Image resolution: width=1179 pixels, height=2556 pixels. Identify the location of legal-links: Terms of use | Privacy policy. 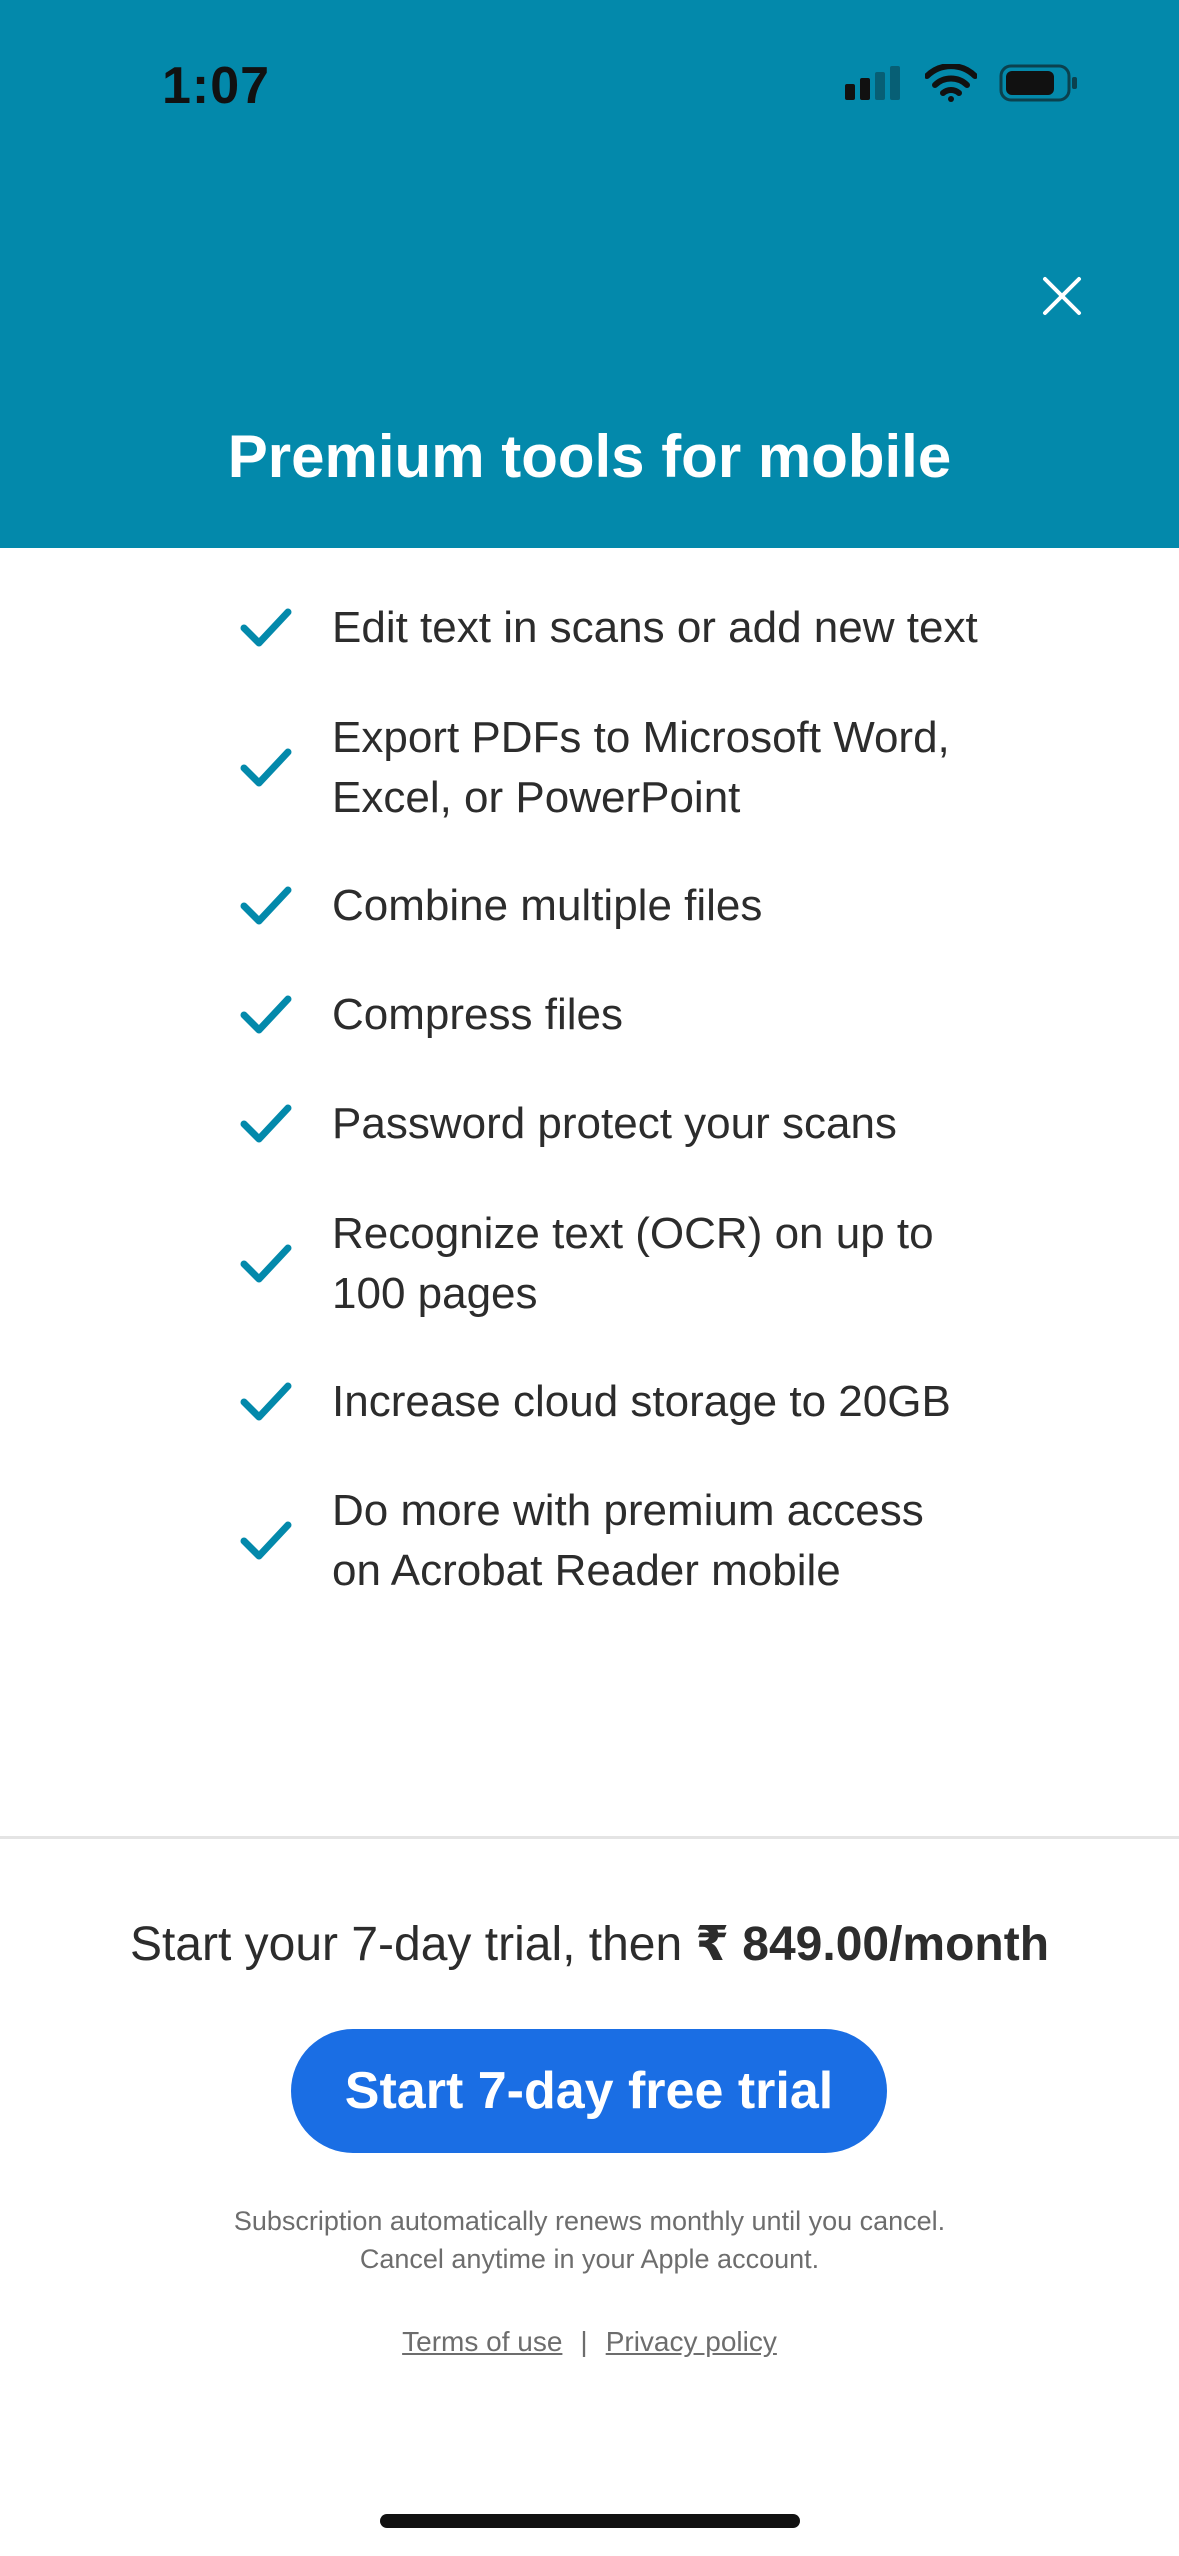
(589, 2342).